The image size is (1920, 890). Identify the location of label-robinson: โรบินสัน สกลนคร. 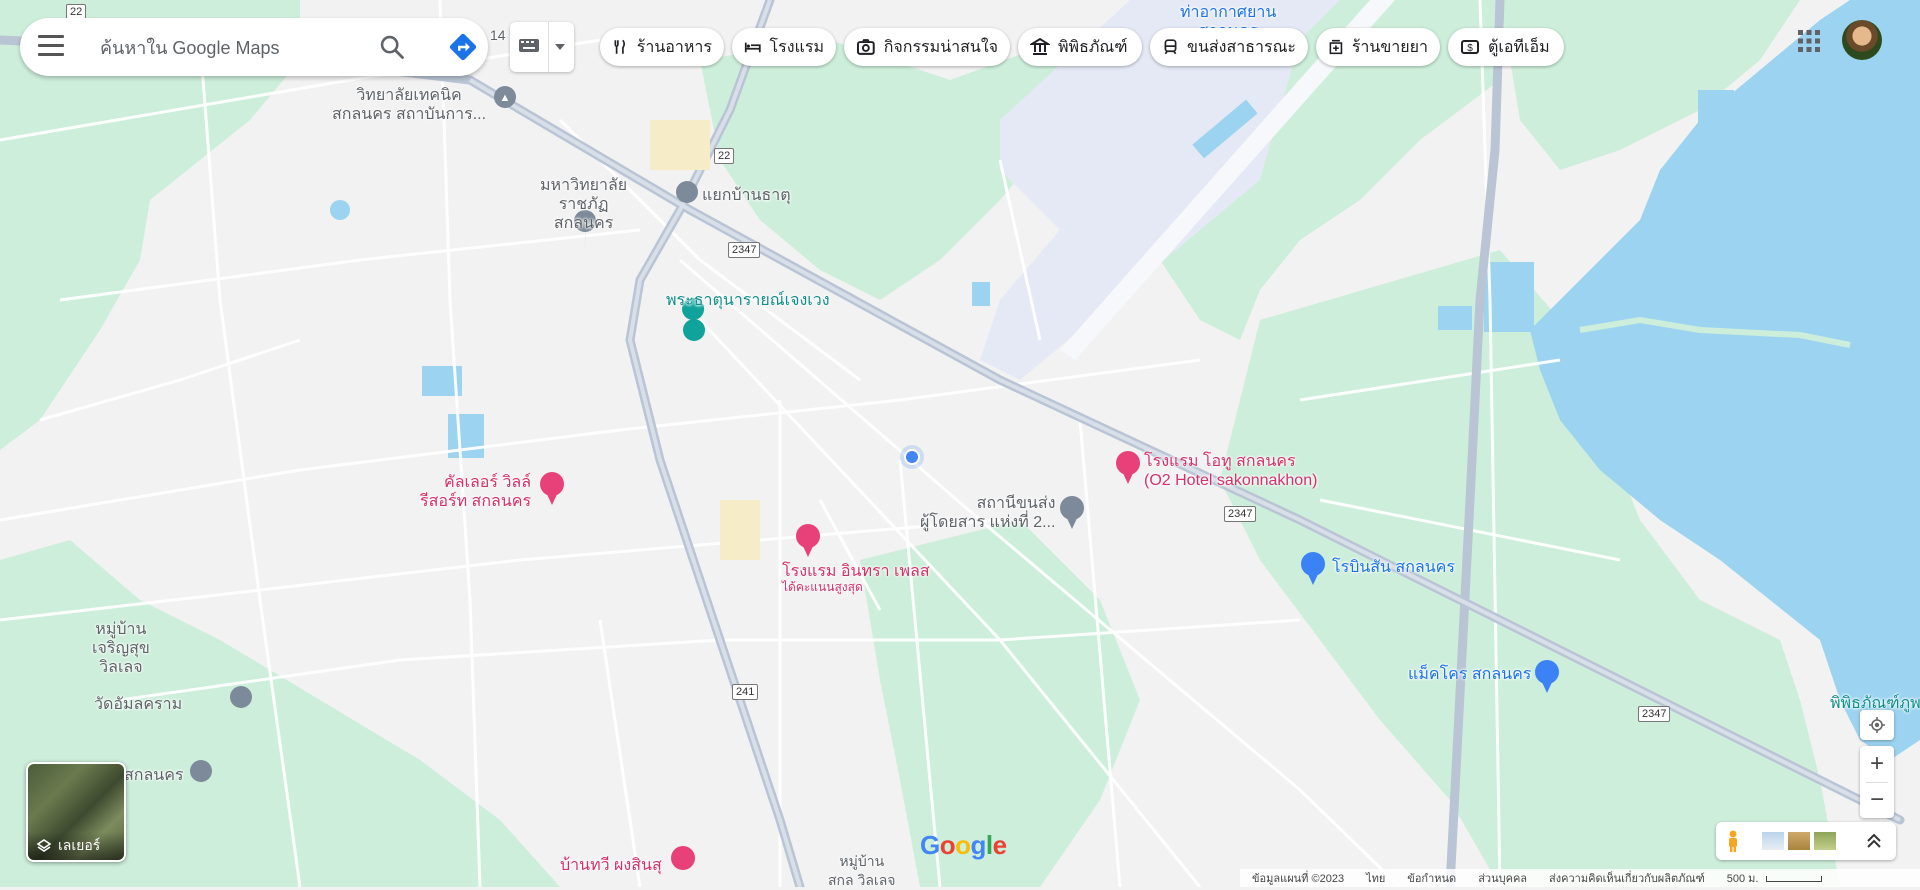
(1393, 567).